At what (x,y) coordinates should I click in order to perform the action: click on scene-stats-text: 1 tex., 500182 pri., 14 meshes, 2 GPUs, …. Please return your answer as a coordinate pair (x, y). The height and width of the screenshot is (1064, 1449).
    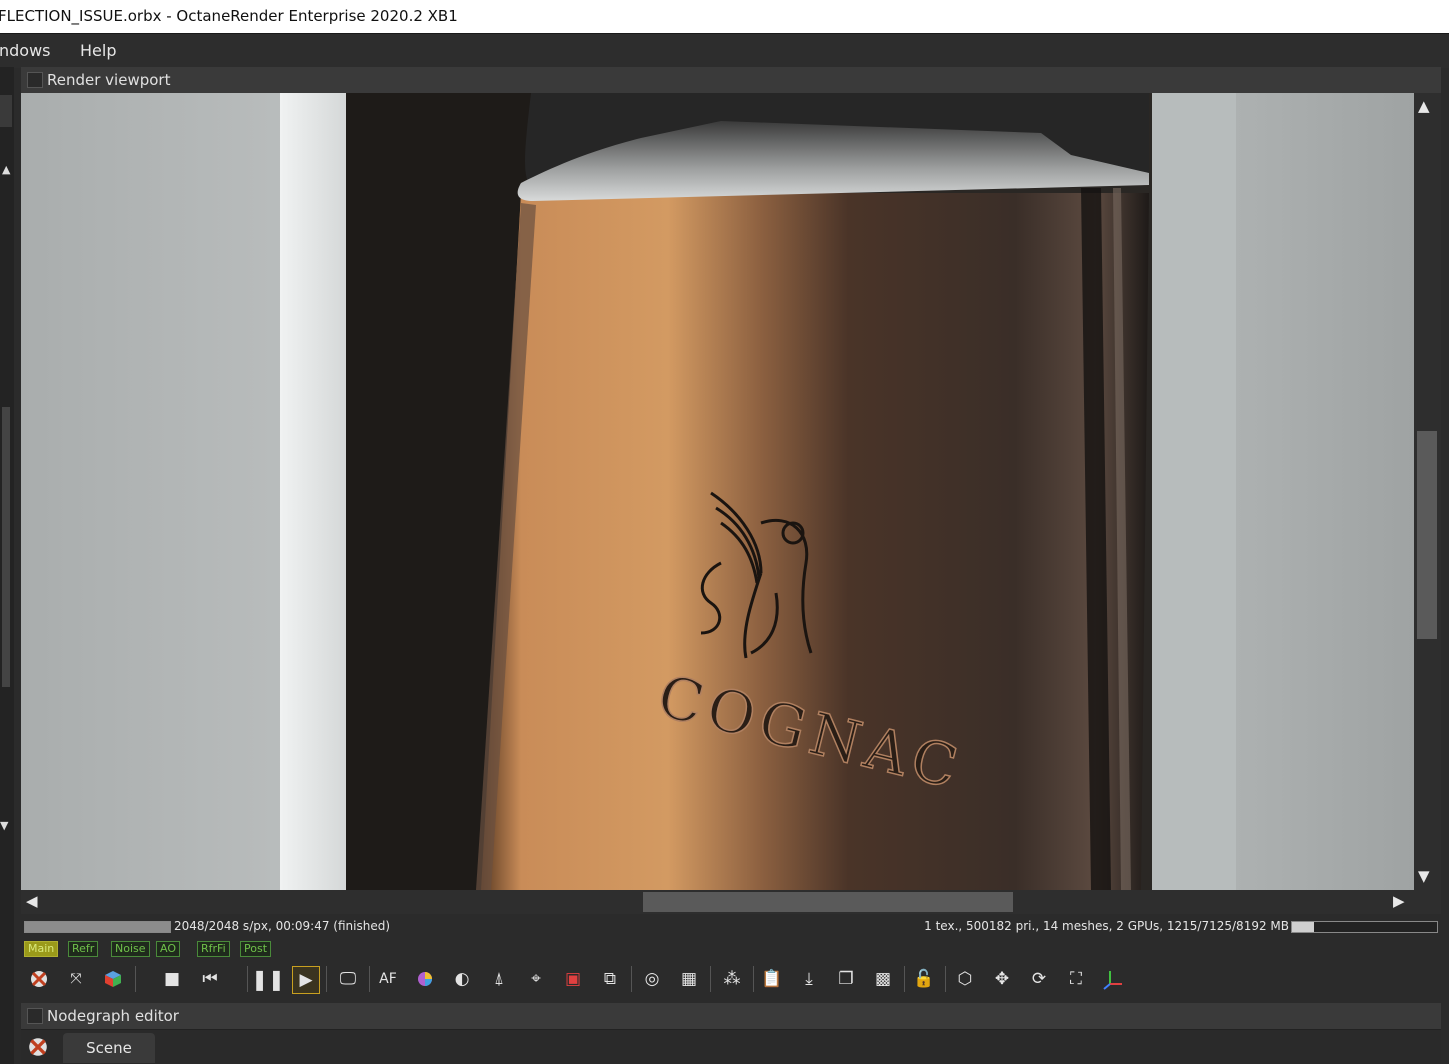
    Looking at the image, I should click on (1106, 926).